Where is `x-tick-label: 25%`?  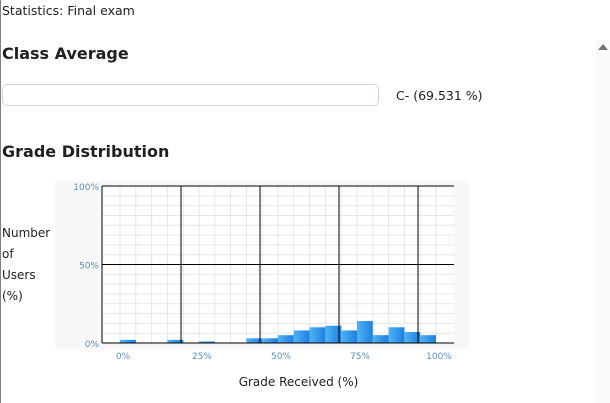 x-tick-label: 25% is located at coordinates (202, 357).